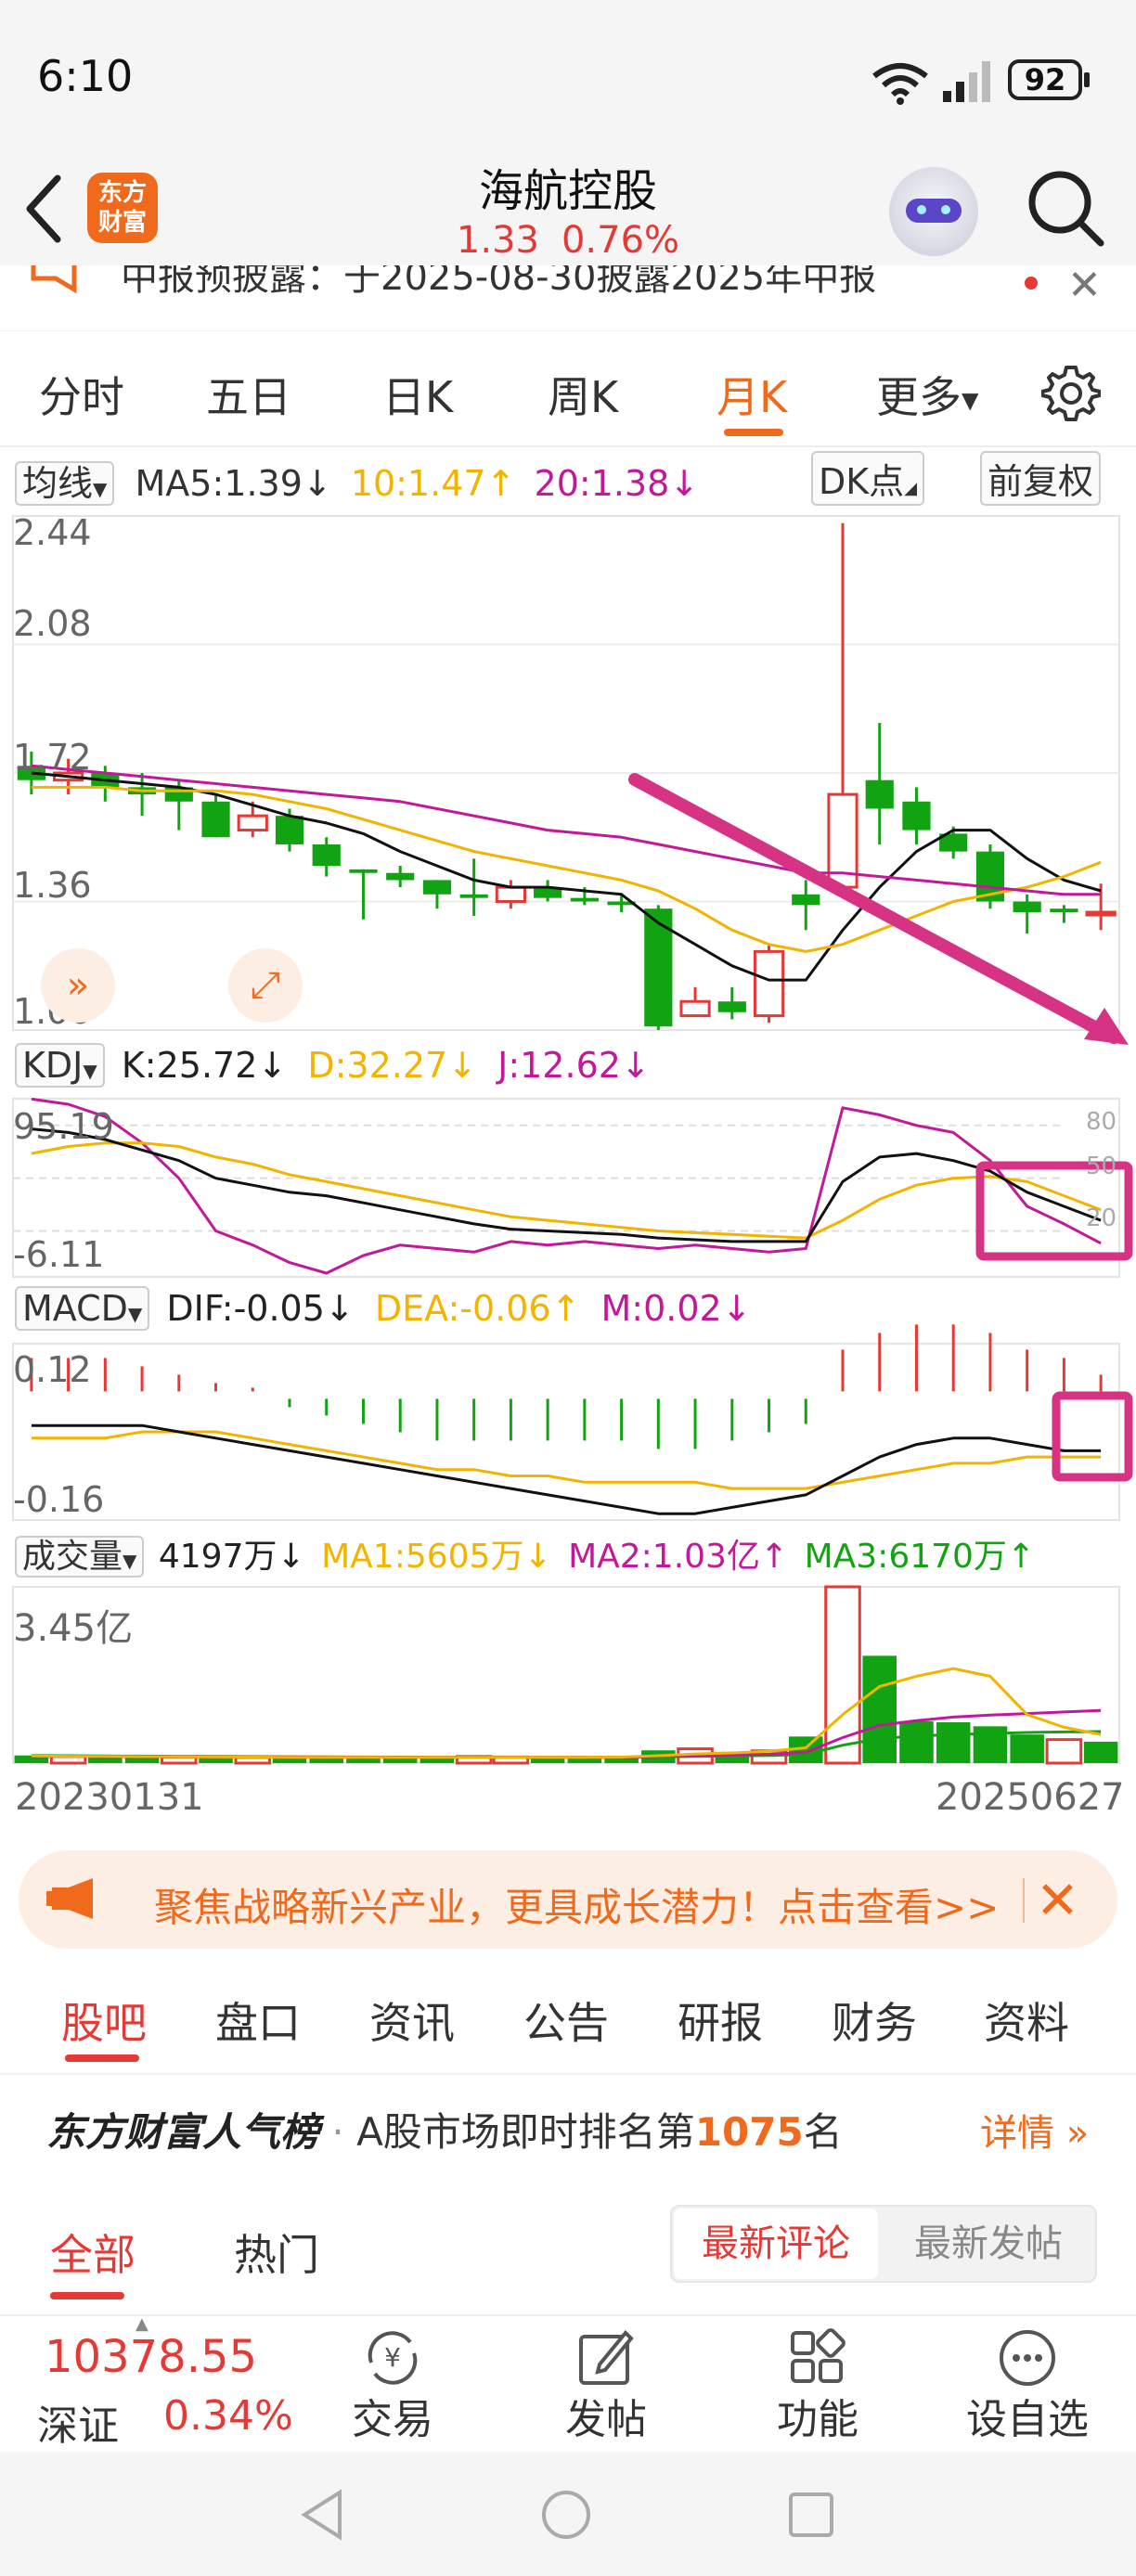 The width and height of the screenshot is (1136, 2576). What do you see at coordinates (418, 483) in the screenshot?
I see `ma10-value: 10:1.47` at bounding box center [418, 483].